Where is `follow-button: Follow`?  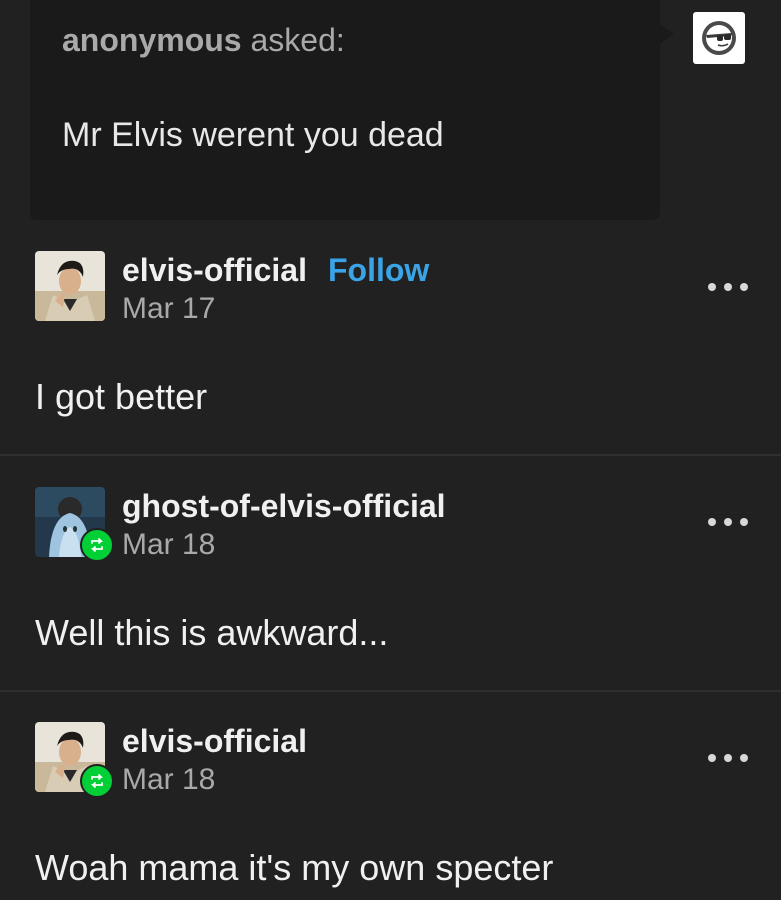 follow-button: Follow is located at coordinates (378, 270).